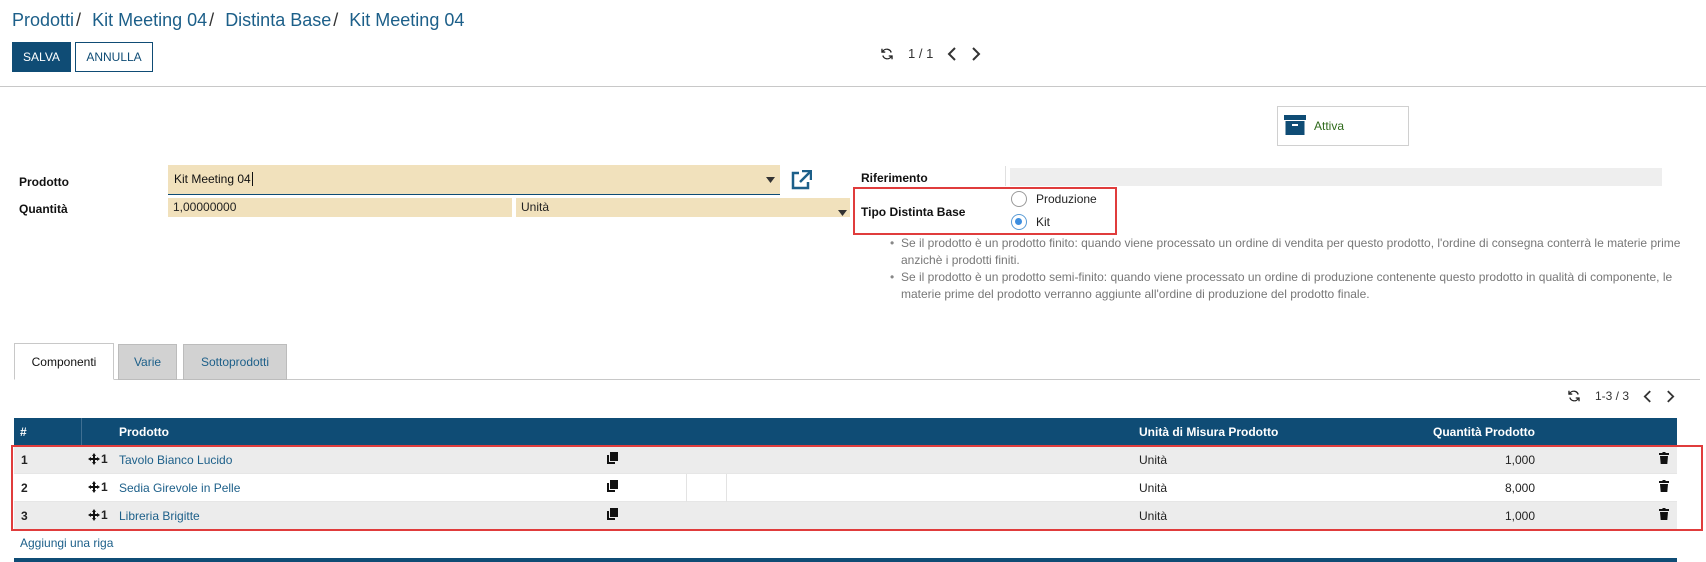 The width and height of the screenshot is (1706, 562). What do you see at coordinates (212, 179) in the screenshot?
I see `product-value: Kit Meeting 04` at bounding box center [212, 179].